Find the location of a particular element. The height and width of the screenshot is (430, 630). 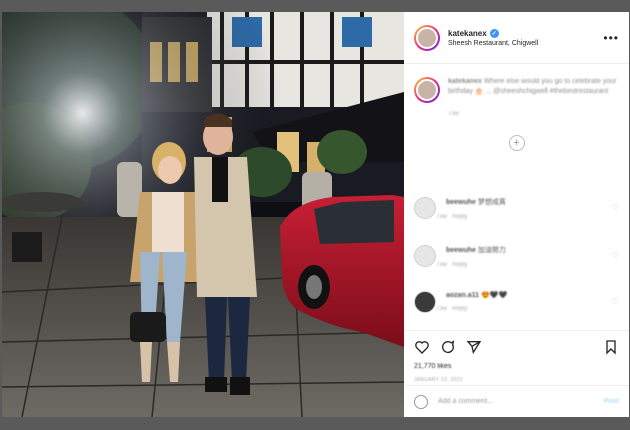

post-actions: 21,770 likes JANUARY 23, 2022 is located at coordinates (516, 359).